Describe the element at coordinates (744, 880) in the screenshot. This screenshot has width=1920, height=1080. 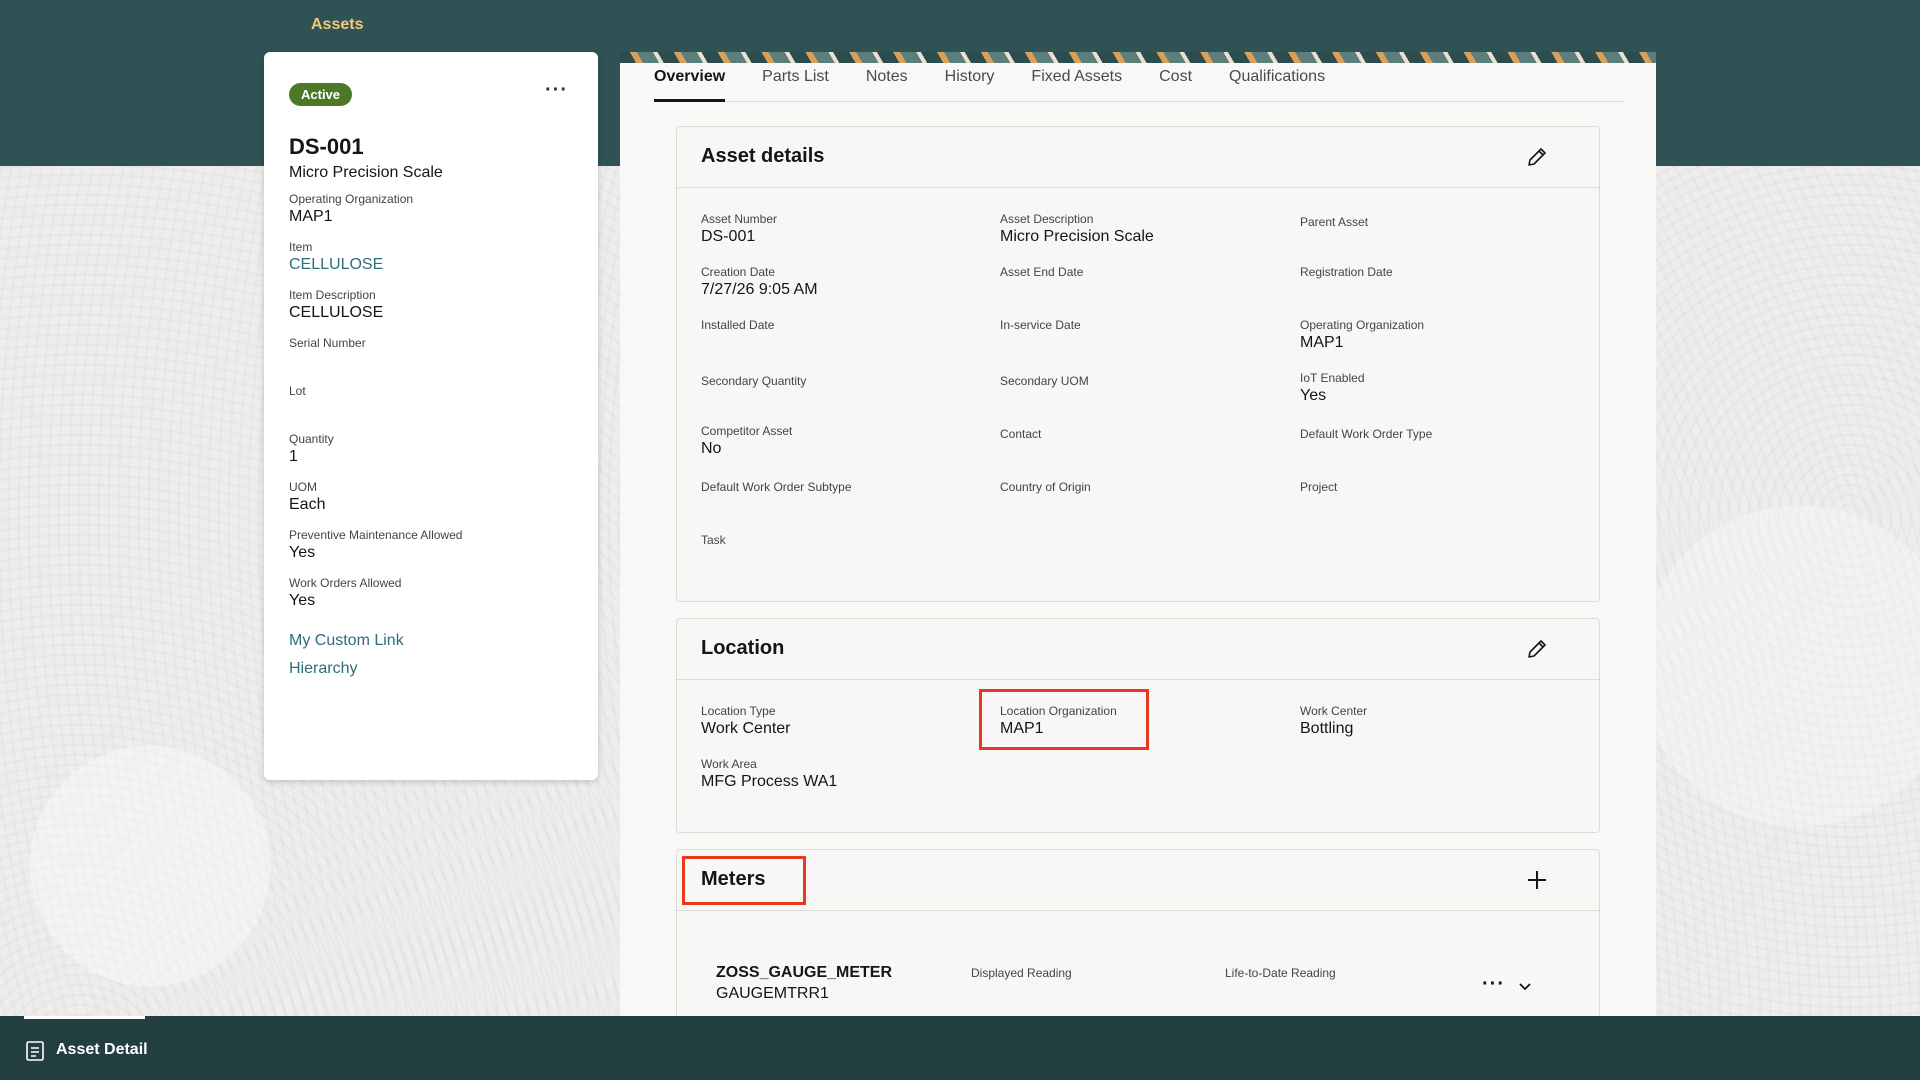
I see `highlight-meters-title` at that location.